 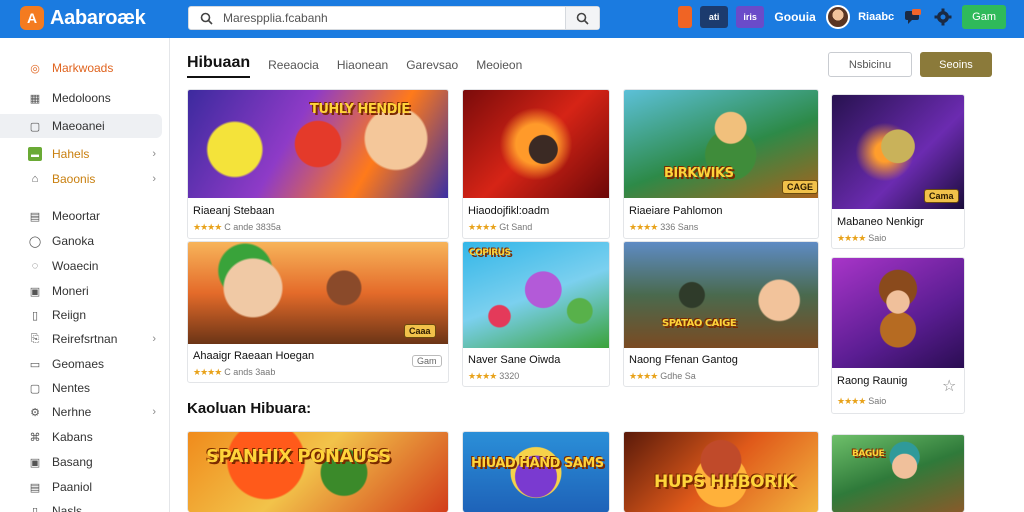 I want to click on sidebar-item-hahels: ▬ Hahels ›, so click(x=81, y=154).